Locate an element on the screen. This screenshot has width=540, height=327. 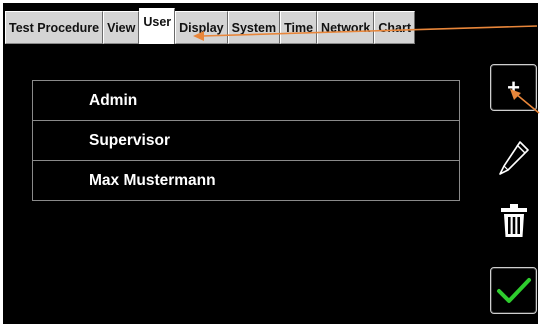
edit-user-button is located at coordinates (513, 157).